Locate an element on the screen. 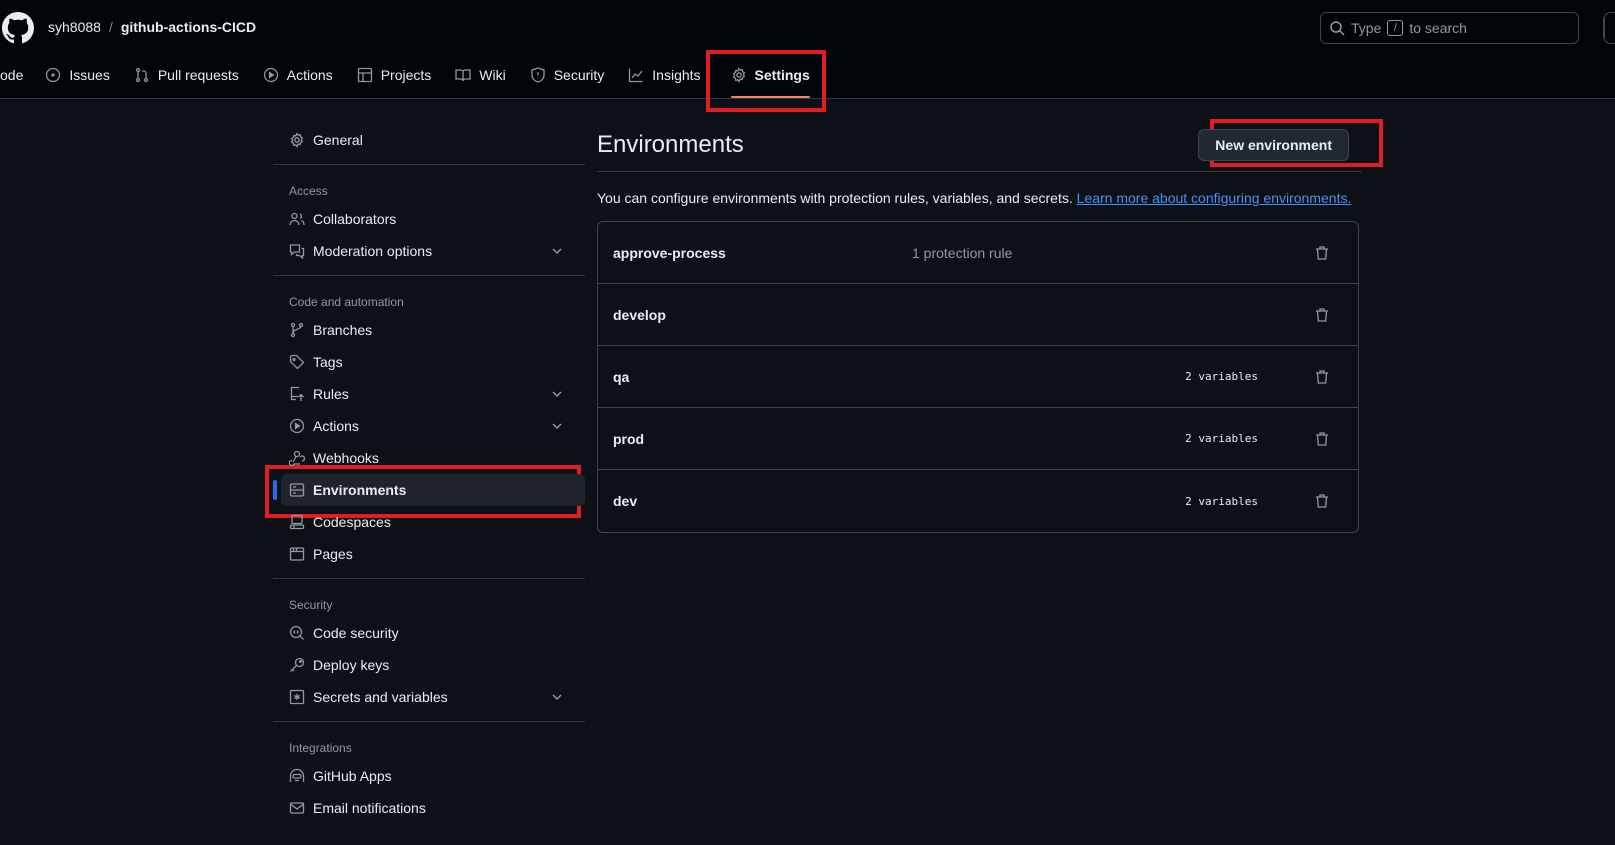  tab-issues: Issues is located at coordinates (77, 75).